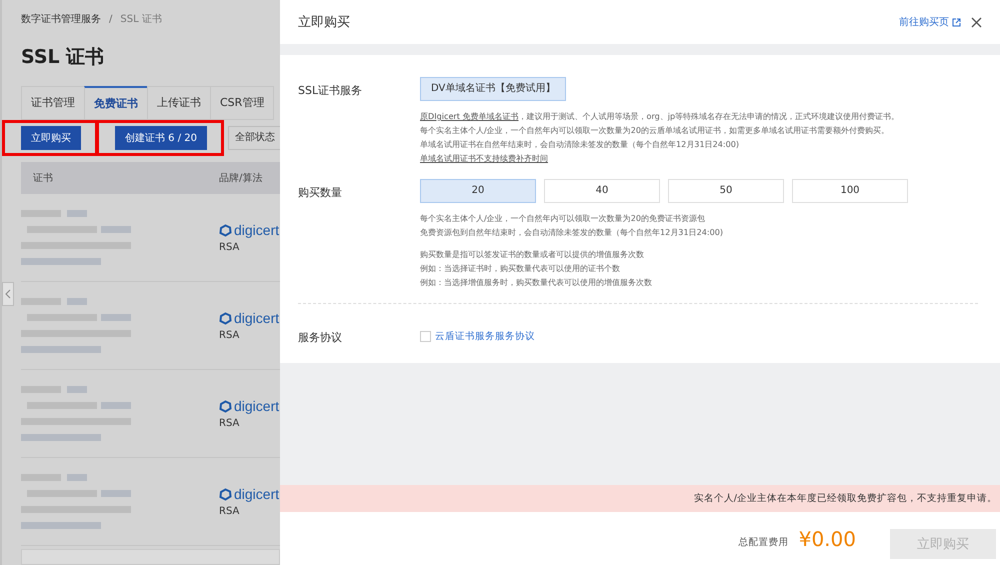 Image resolution: width=1000 pixels, height=565 pixels. I want to click on tab: 上传证书, so click(179, 103).